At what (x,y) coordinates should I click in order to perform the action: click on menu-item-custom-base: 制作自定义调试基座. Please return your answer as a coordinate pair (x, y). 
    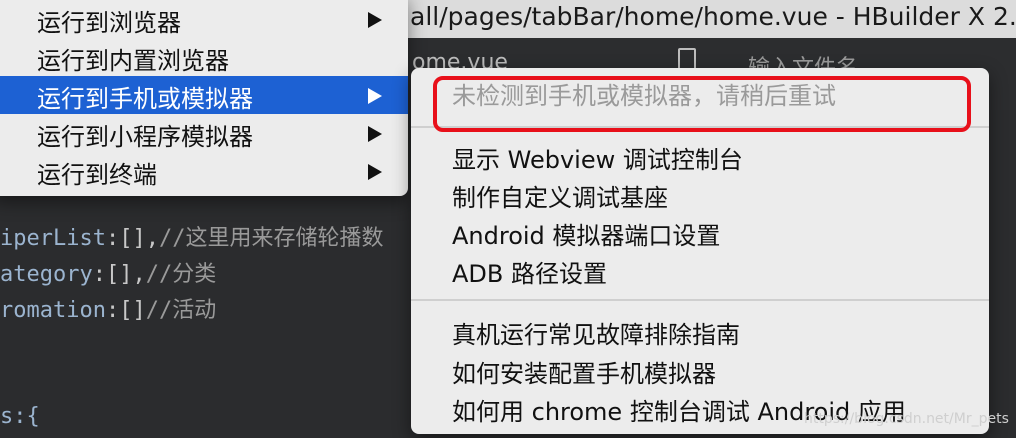
    Looking at the image, I should click on (560, 195).